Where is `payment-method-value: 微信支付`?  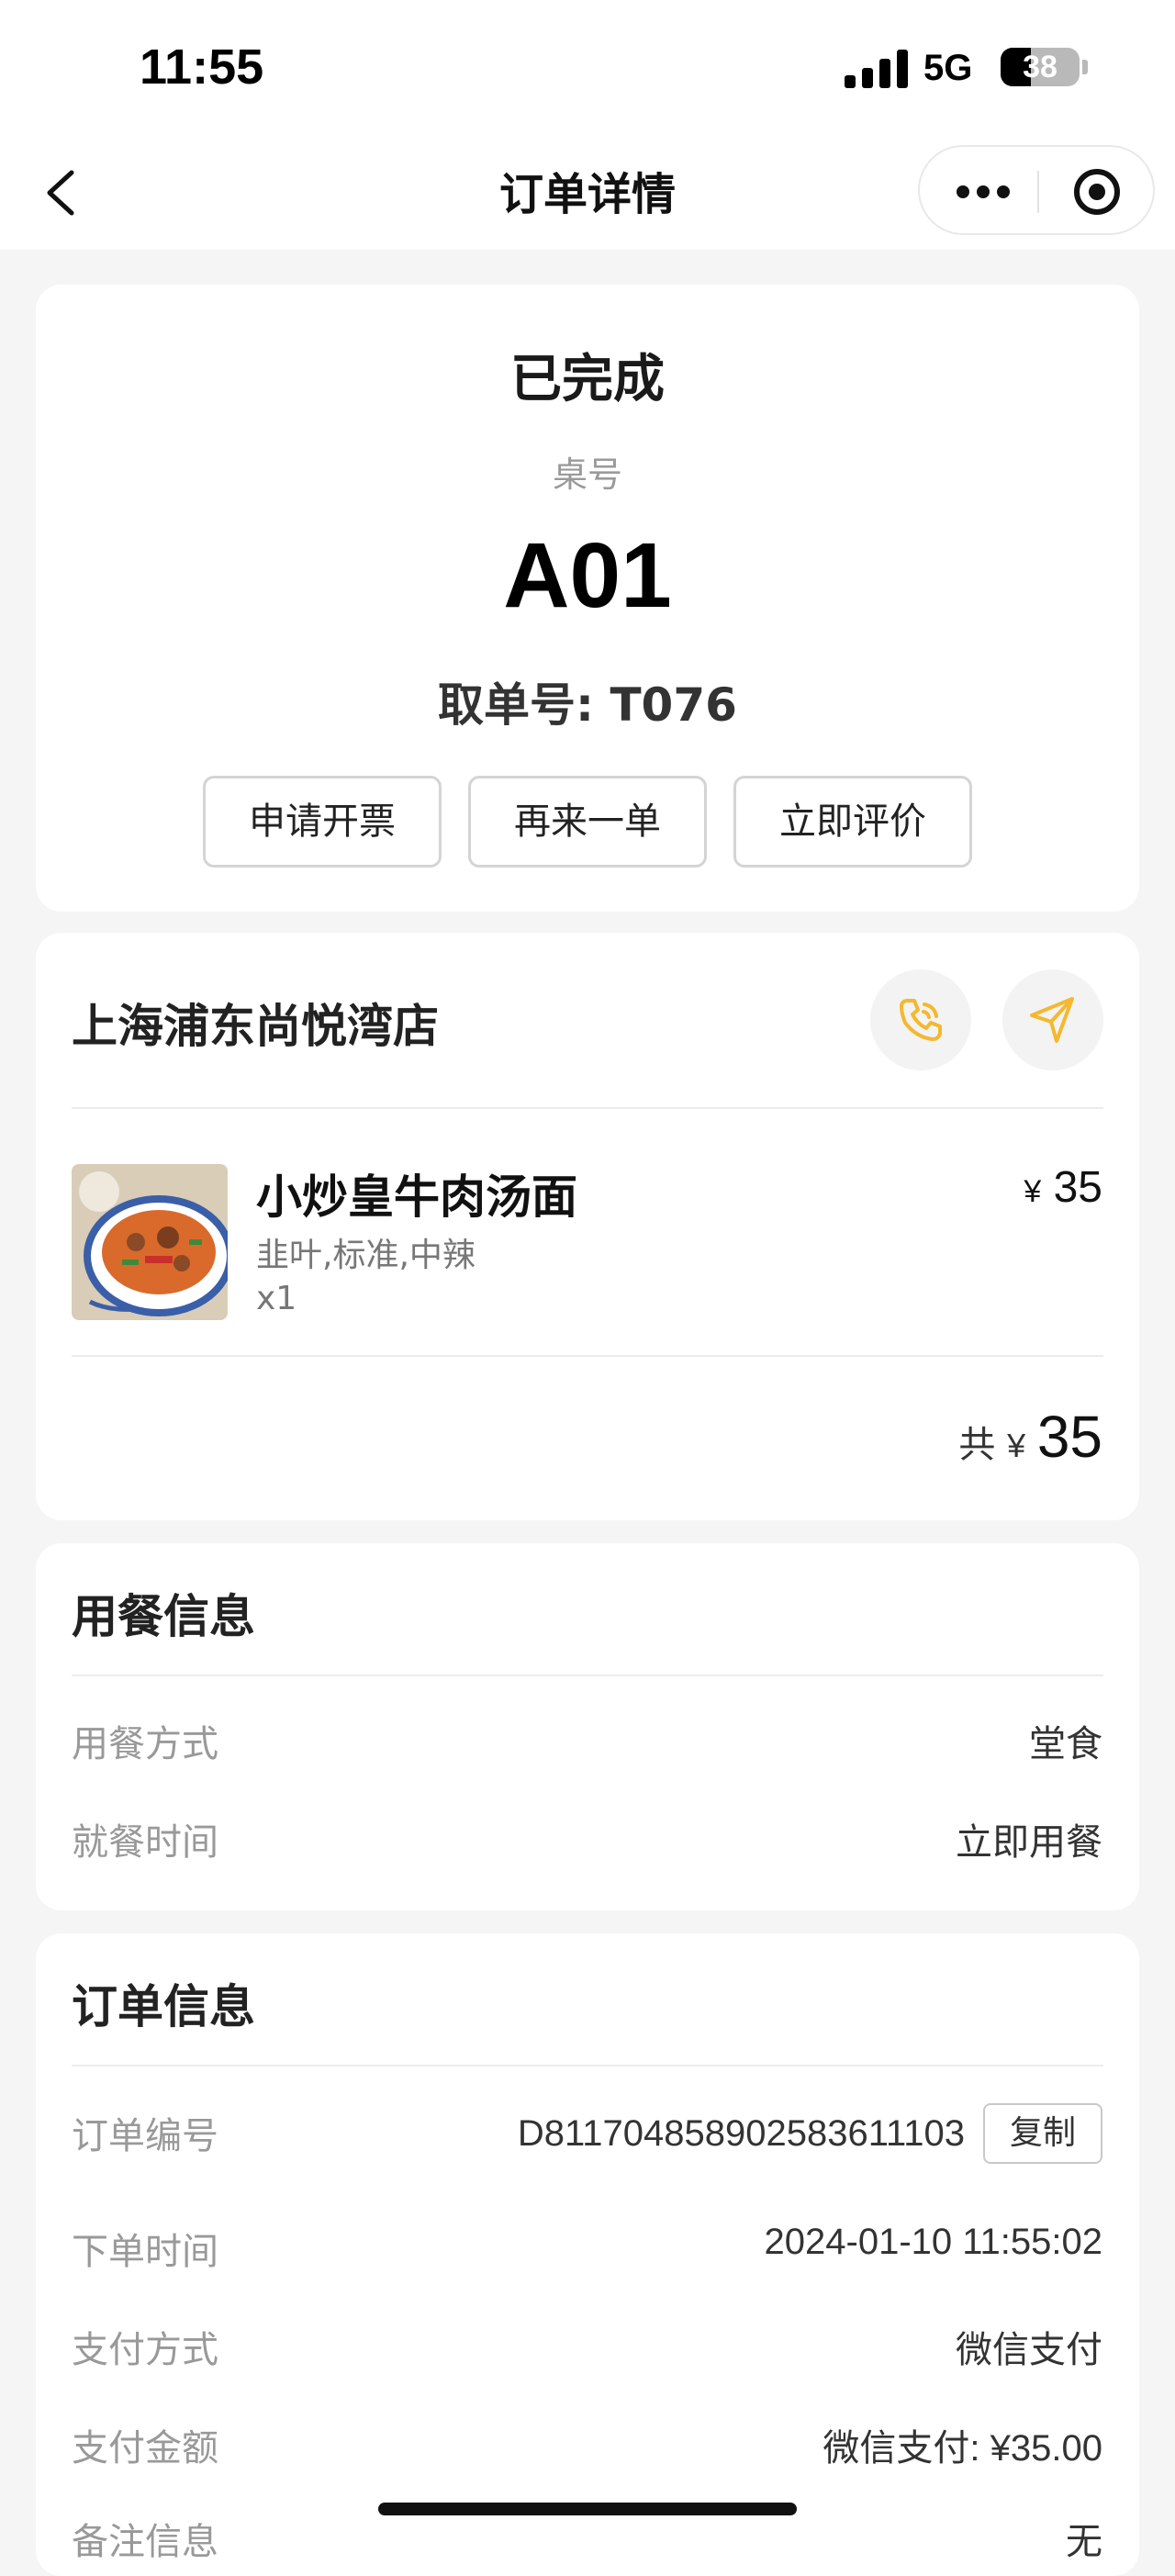
payment-method-value: 微信支付 is located at coordinates (1029, 2350).